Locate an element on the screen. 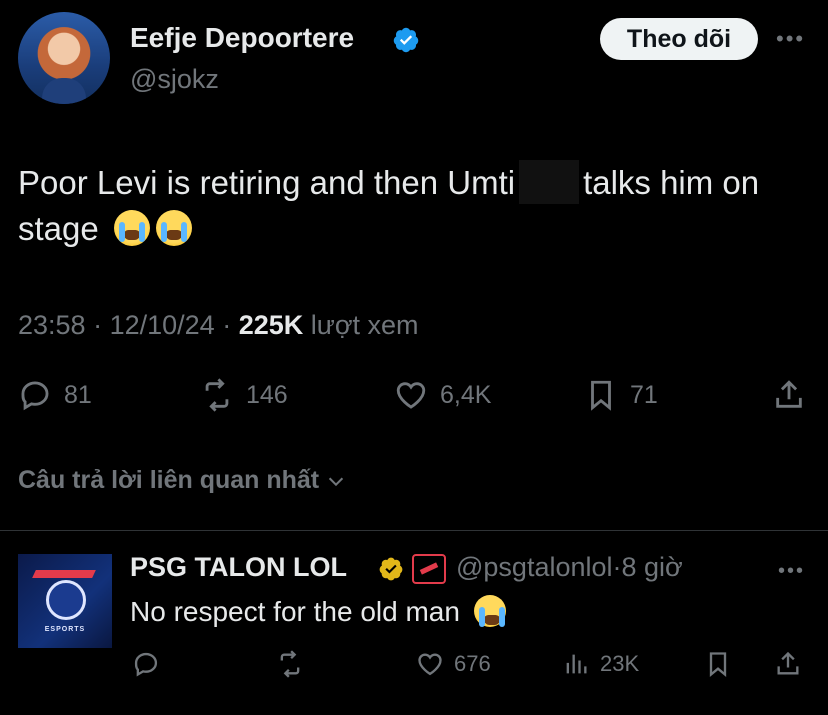 This screenshot has height=715, width=828. tweet-time: 23:58 is located at coordinates (52, 325).